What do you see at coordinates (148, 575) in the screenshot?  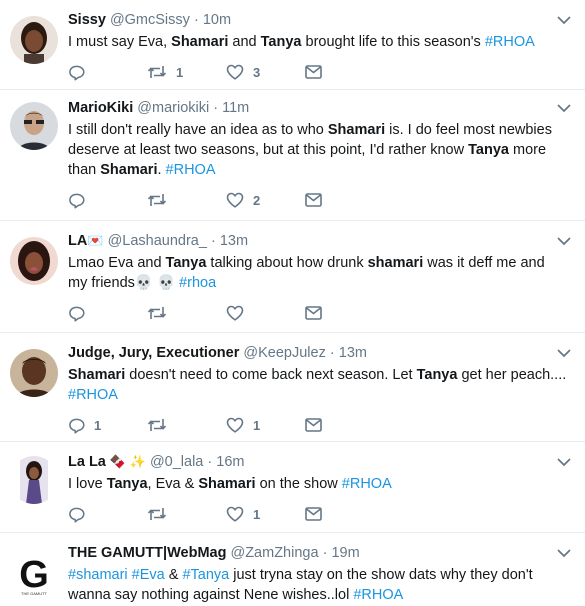 I see `hashtag-link: #Eva` at bounding box center [148, 575].